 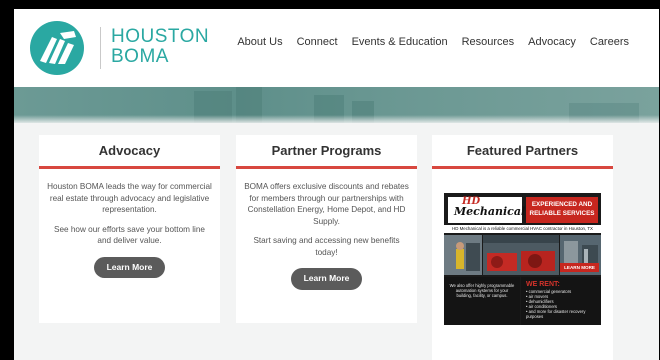 I want to click on nav-resources: Resources, so click(x=488, y=42).